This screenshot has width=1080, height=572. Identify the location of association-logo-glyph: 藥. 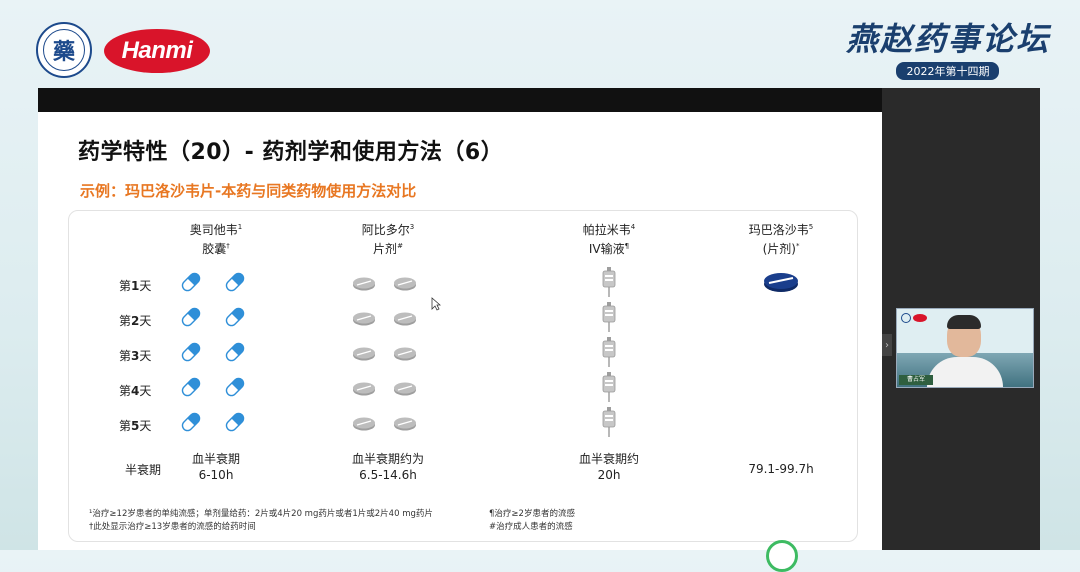
(64, 50).